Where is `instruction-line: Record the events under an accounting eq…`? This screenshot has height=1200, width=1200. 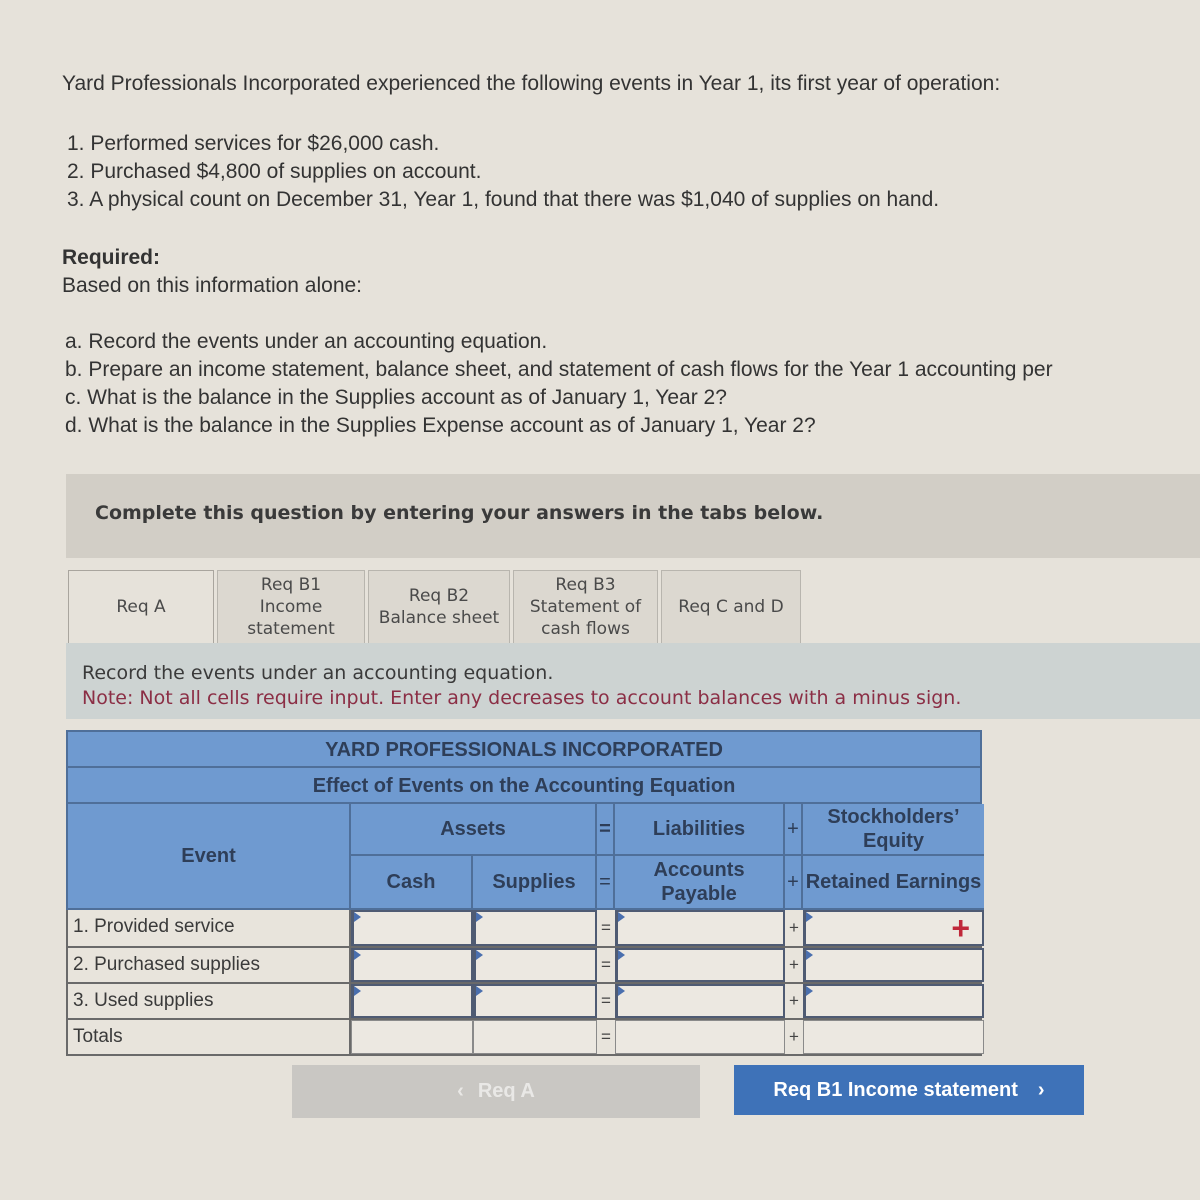 instruction-line: Record the events under an accounting eq… is located at coordinates (318, 673).